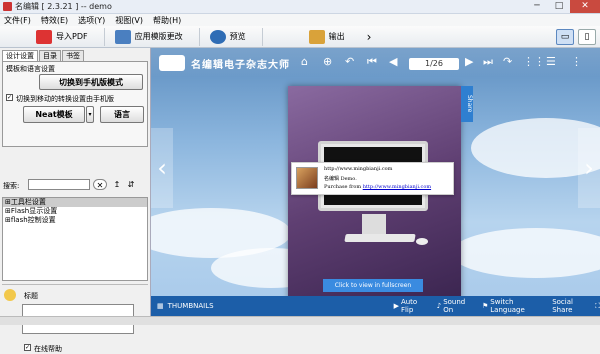 The image size is (600, 354). Describe the element at coordinates (191, 306) in the screenshot. I see `thumbnails-label: THUMBNAILS` at that location.